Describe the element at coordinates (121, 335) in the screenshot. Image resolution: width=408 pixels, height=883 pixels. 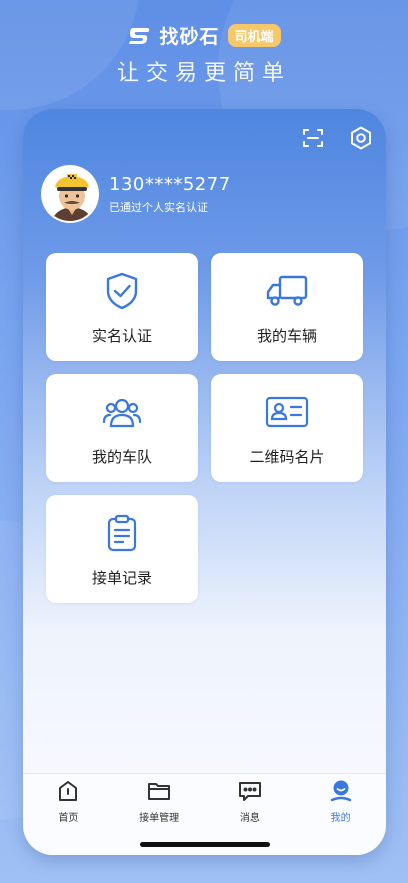
I see `tile-label: 实名认证` at that location.